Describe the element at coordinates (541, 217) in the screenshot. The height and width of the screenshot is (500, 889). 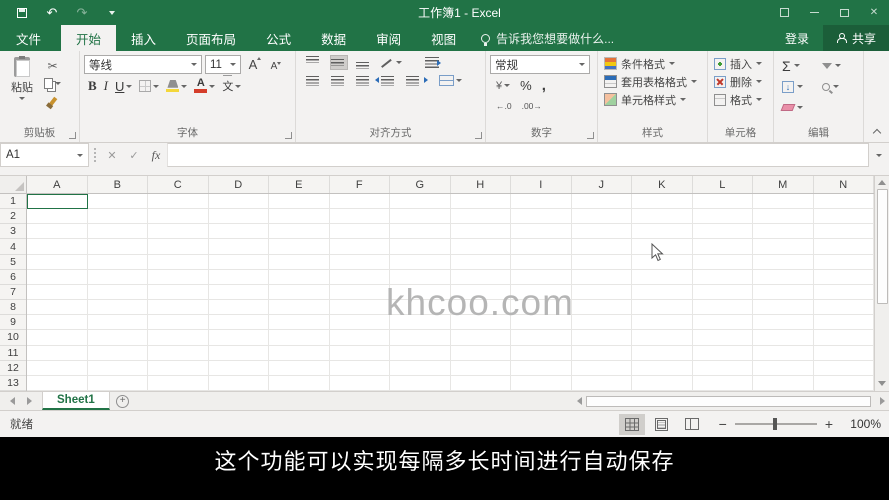
I see `cell-I2` at that location.